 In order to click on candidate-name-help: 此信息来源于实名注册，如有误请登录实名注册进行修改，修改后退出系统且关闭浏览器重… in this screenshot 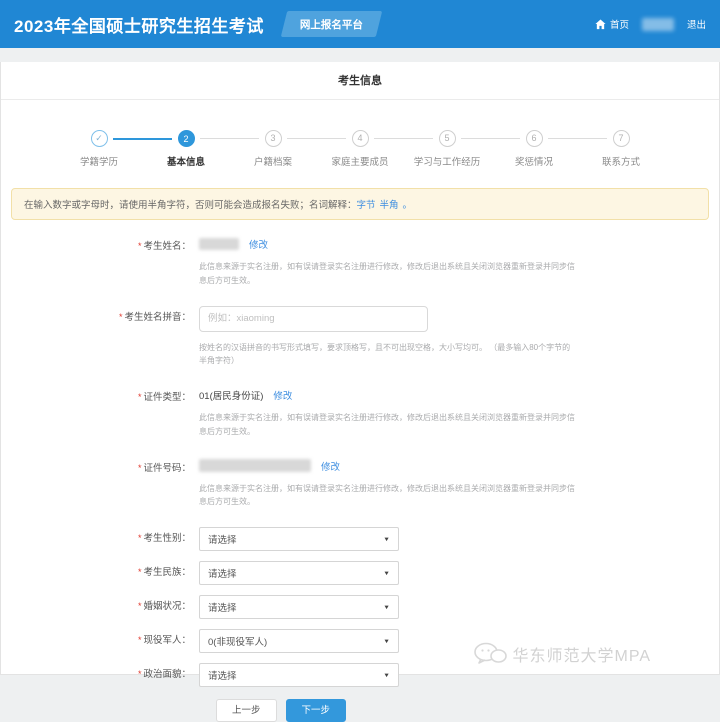, I will do `click(387, 273)`.